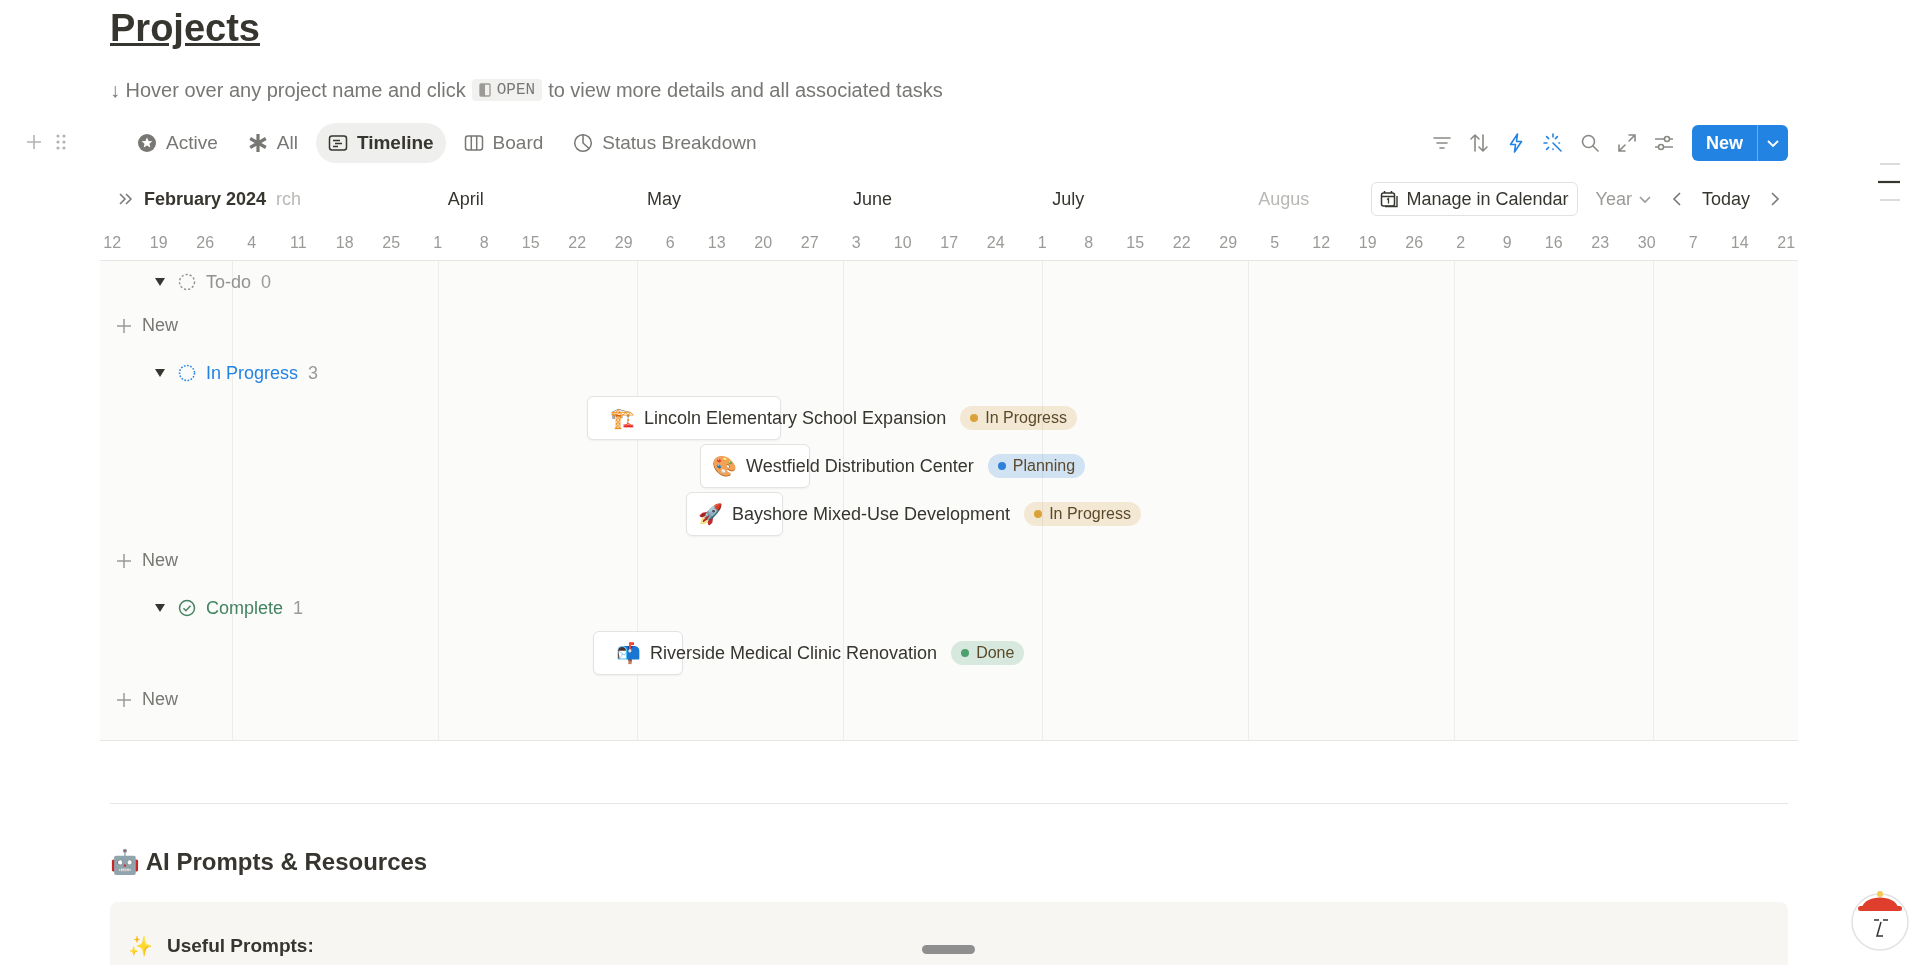  I want to click on section-heading: 🤖 AI Prompts & Resources, so click(269, 862).